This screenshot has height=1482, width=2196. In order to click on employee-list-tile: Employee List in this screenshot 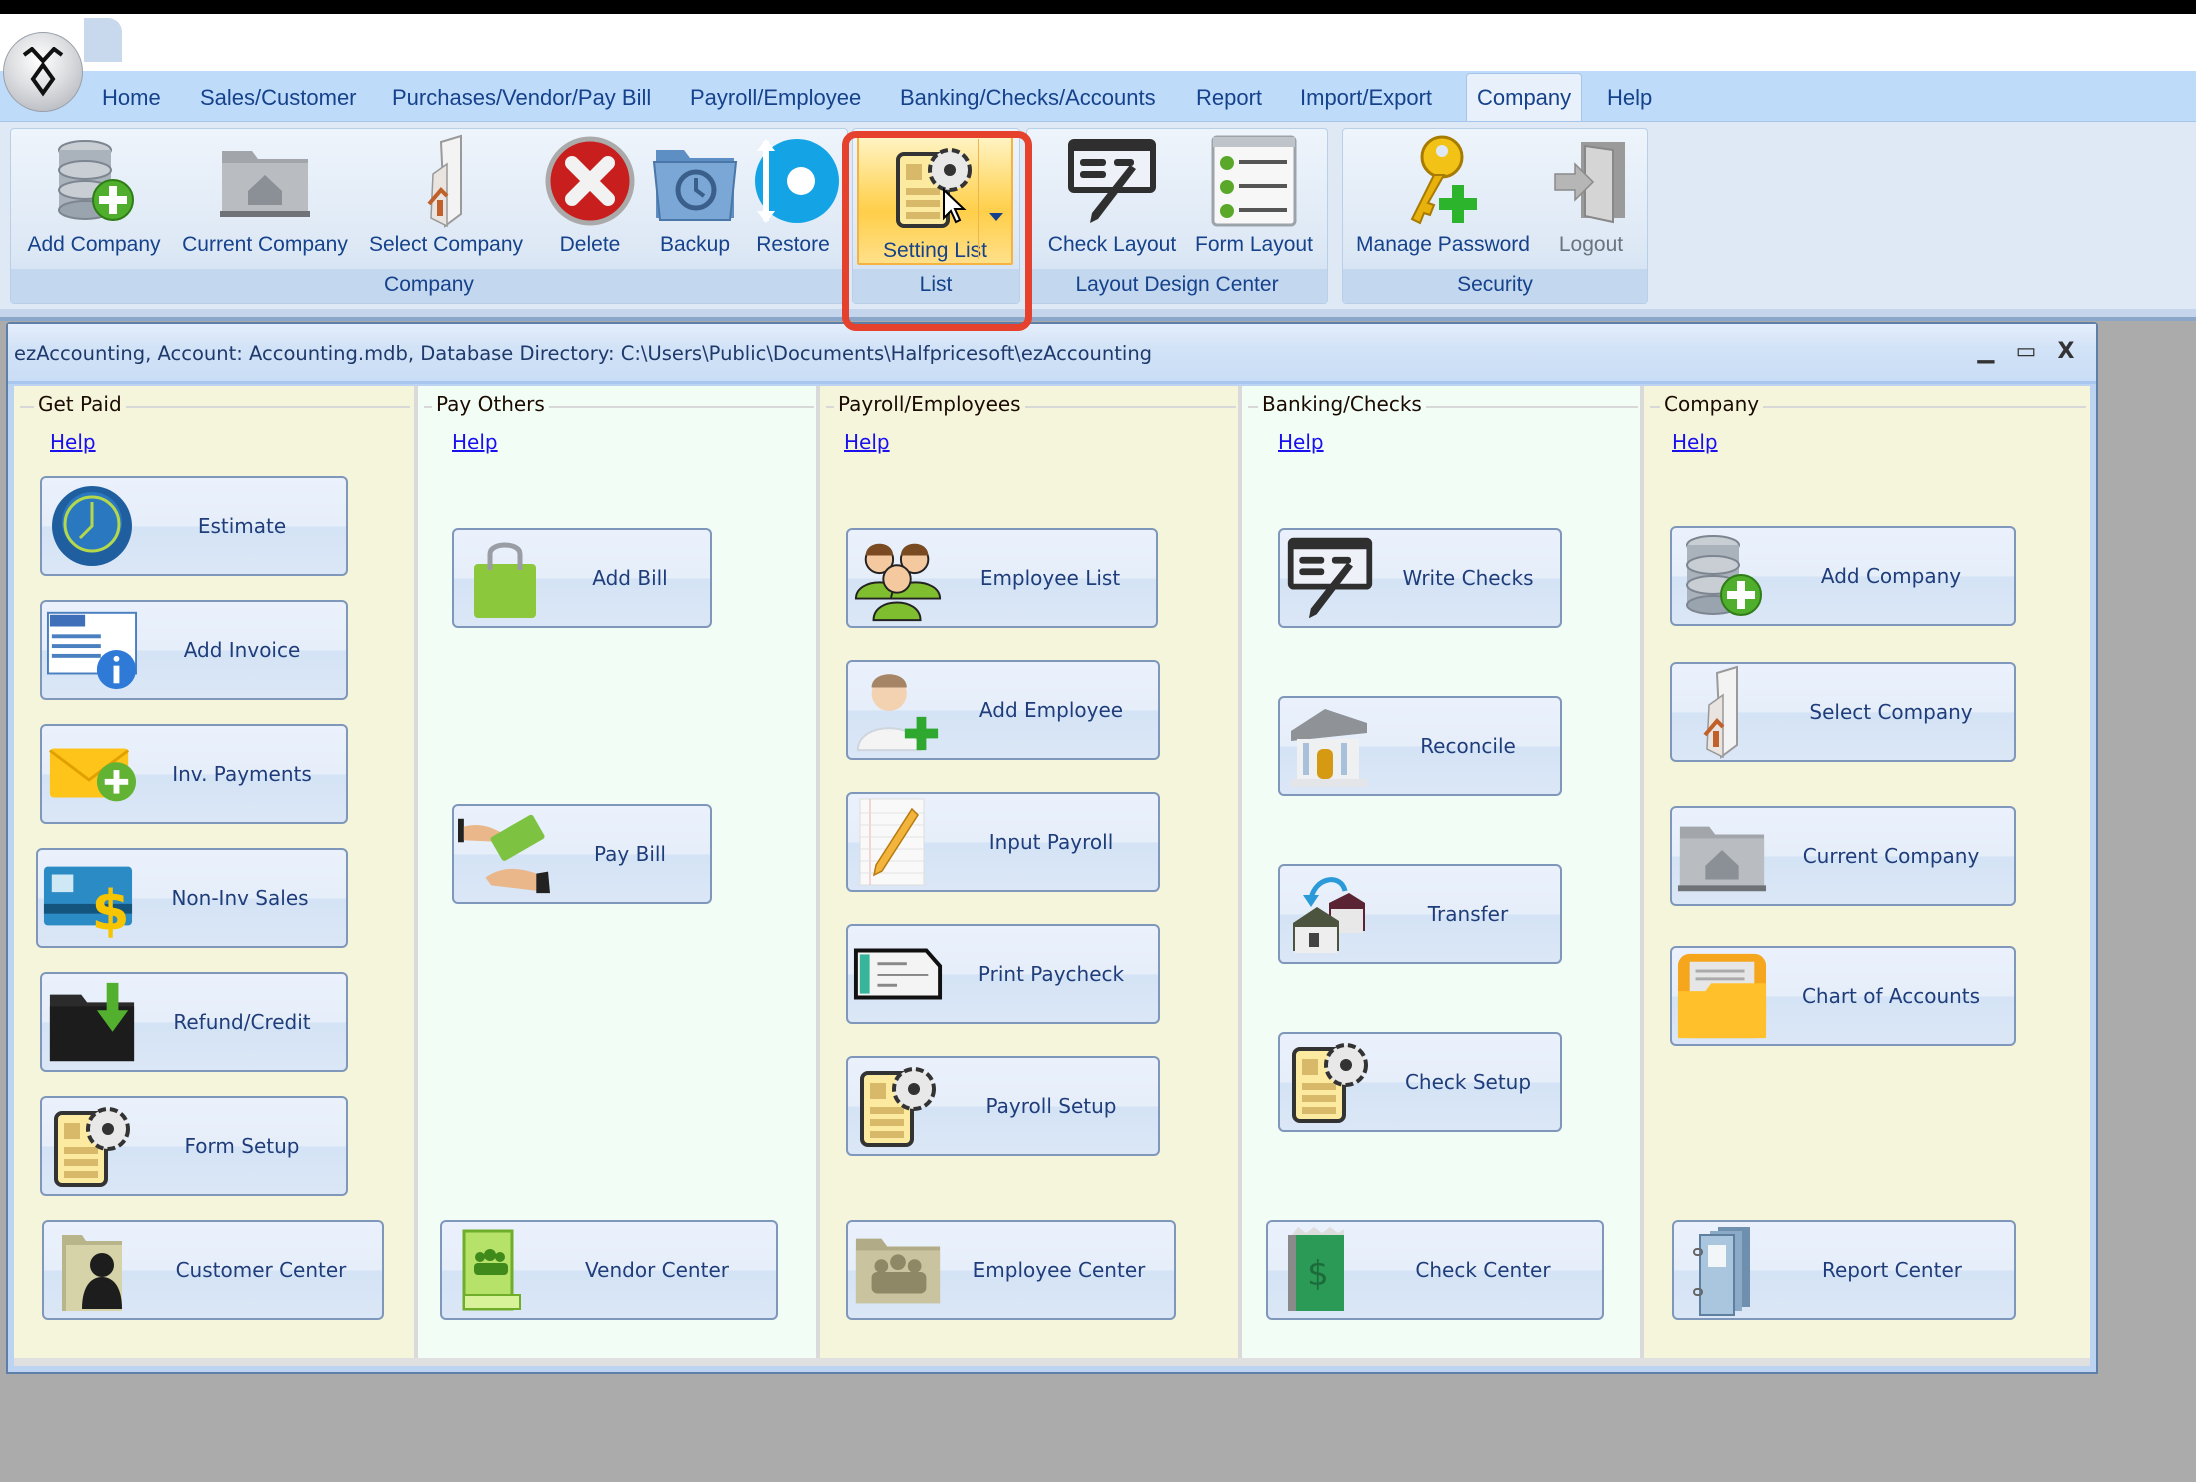, I will do `click(1002, 578)`.